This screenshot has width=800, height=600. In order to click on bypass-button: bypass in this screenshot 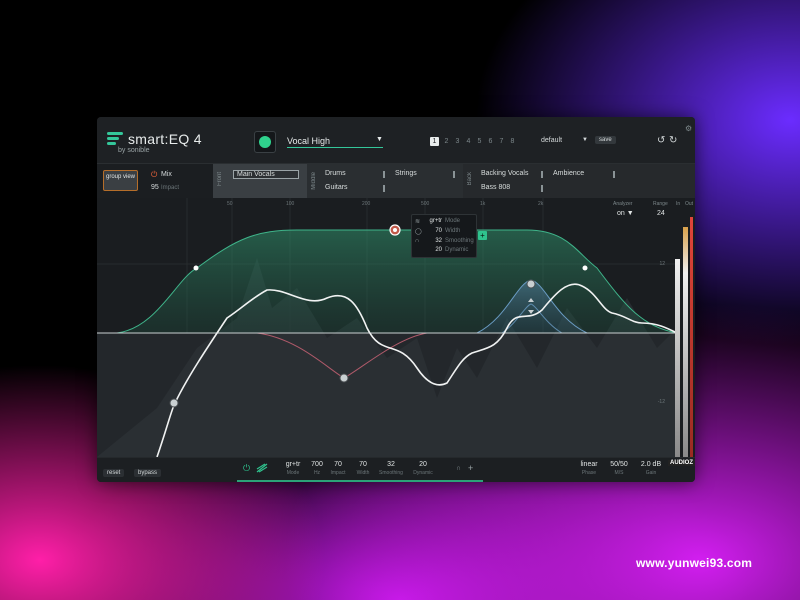, I will do `click(148, 473)`.